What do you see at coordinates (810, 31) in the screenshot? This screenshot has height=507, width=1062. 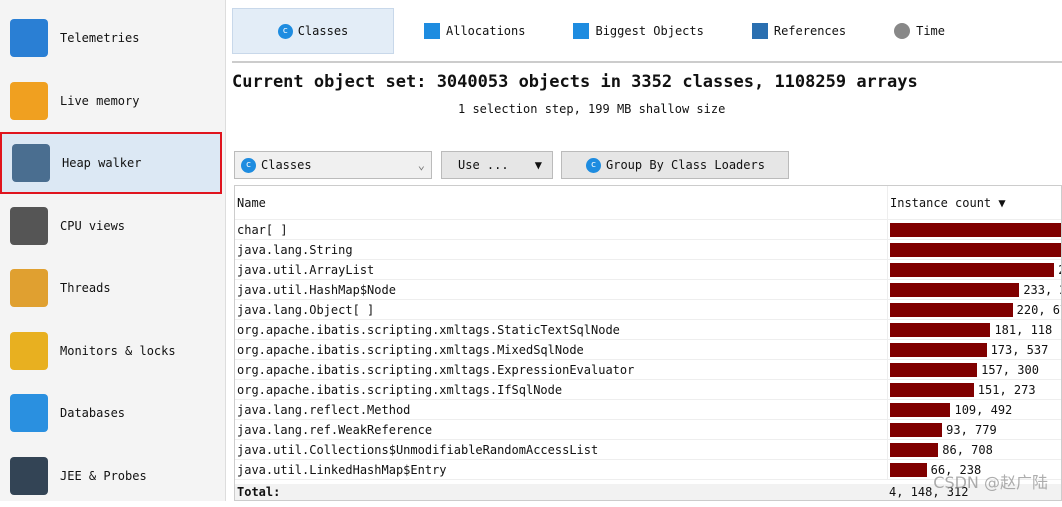 I see `tab-label: References` at bounding box center [810, 31].